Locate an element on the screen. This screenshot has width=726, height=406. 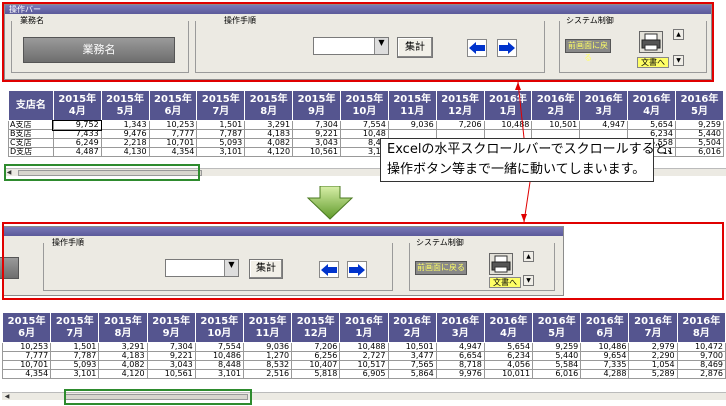
value-cell: 5,818 is located at coordinates (316, 374).